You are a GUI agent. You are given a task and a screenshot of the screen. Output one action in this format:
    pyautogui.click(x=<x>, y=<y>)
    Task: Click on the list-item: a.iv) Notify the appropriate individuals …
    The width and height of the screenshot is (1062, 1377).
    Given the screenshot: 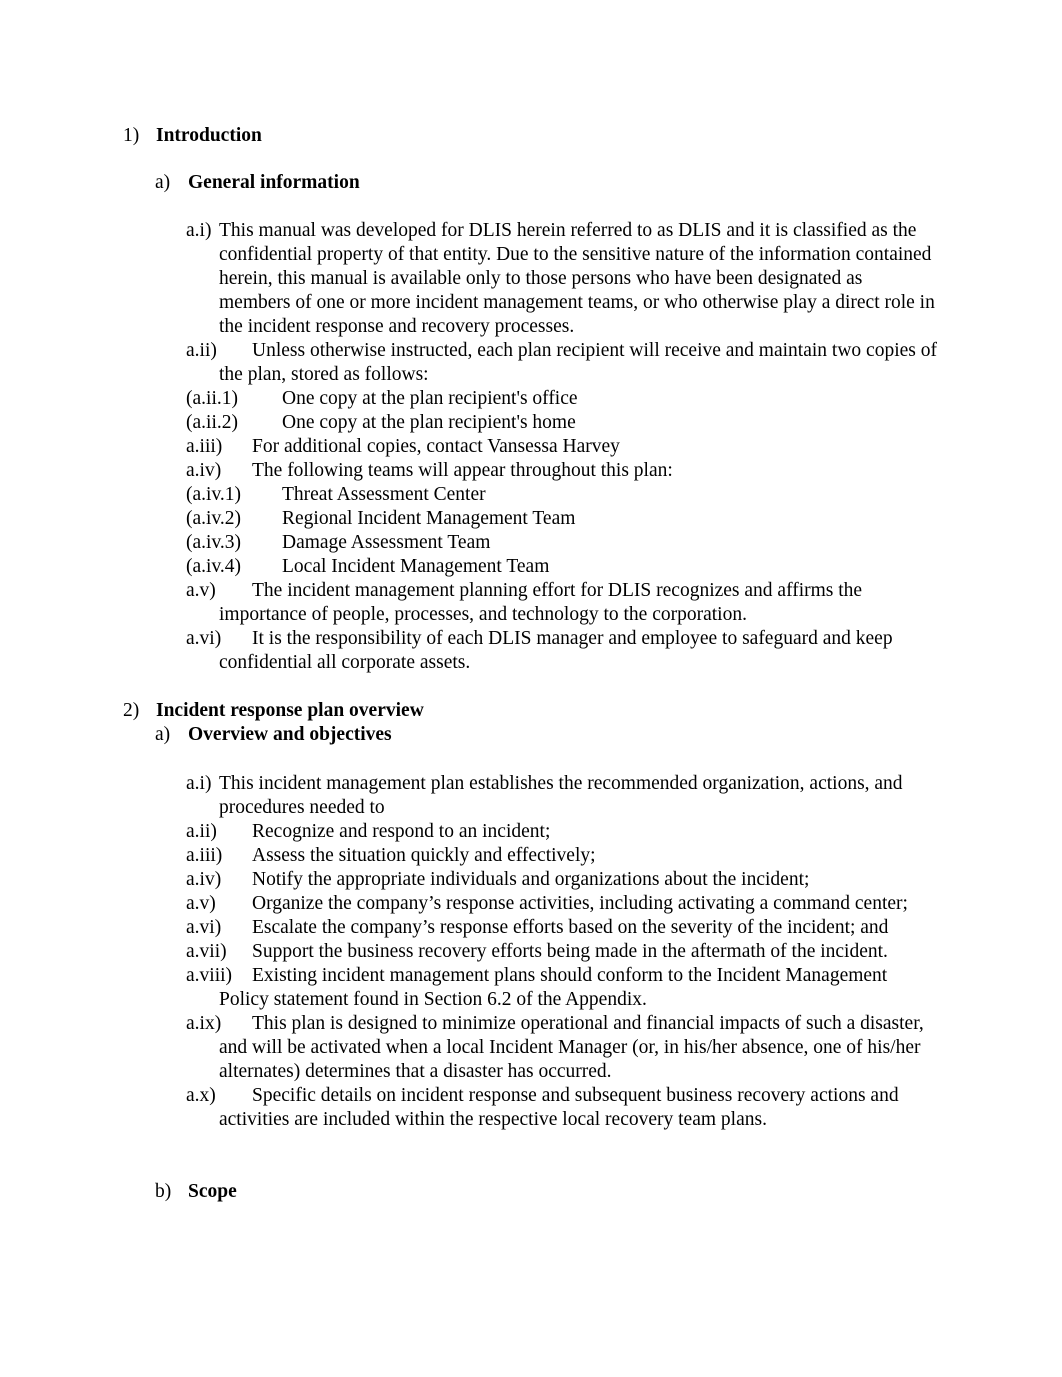 What is the action you would take?
    pyautogui.click(x=562, y=880)
    